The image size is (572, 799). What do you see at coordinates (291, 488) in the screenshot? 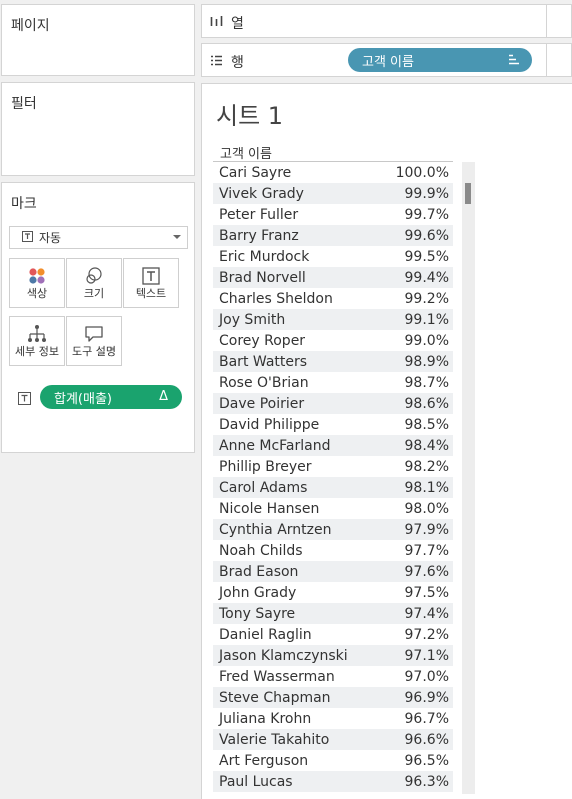
I see `customer-name-cell: Carol Adams` at bounding box center [291, 488].